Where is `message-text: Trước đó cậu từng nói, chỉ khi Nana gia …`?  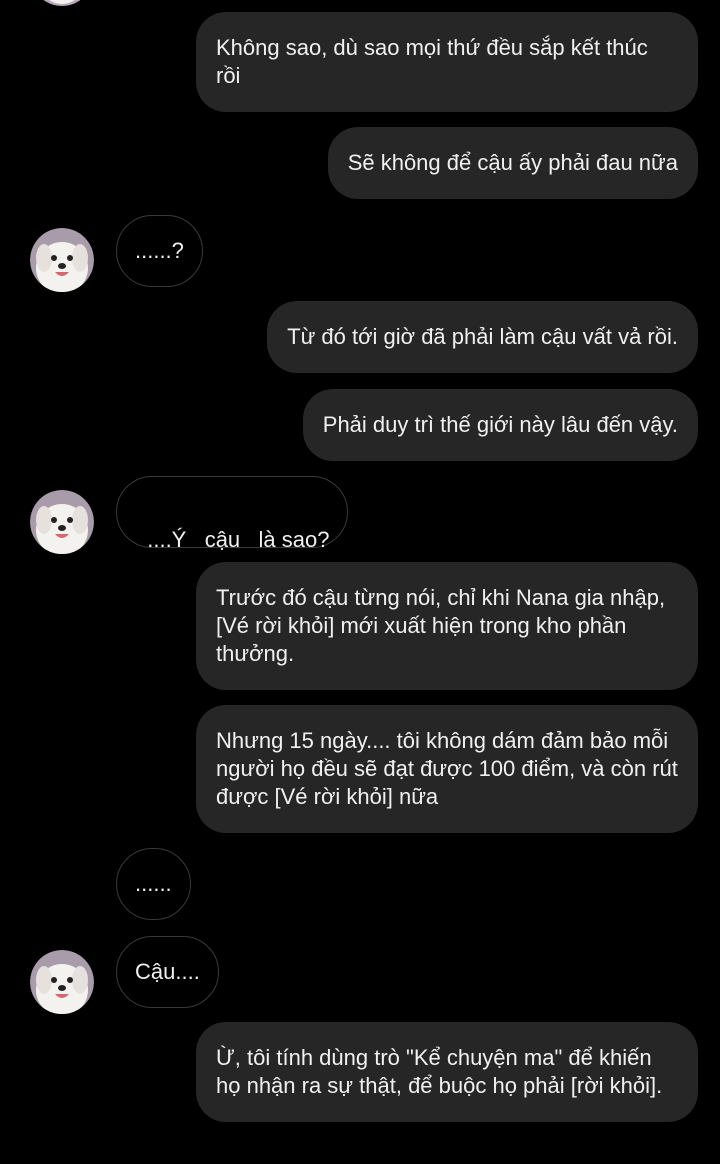 message-text: Trước đó cậu từng nói, chỉ khi Nana gia … is located at coordinates (441, 625).